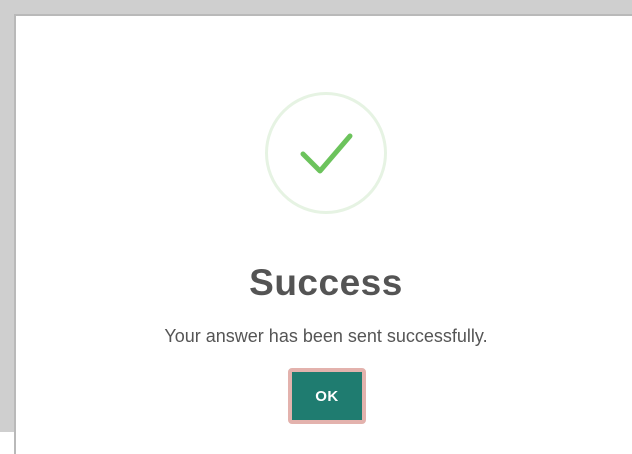 The image size is (632, 454). I want to click on ok-button-label: OK, so click(327, 396).